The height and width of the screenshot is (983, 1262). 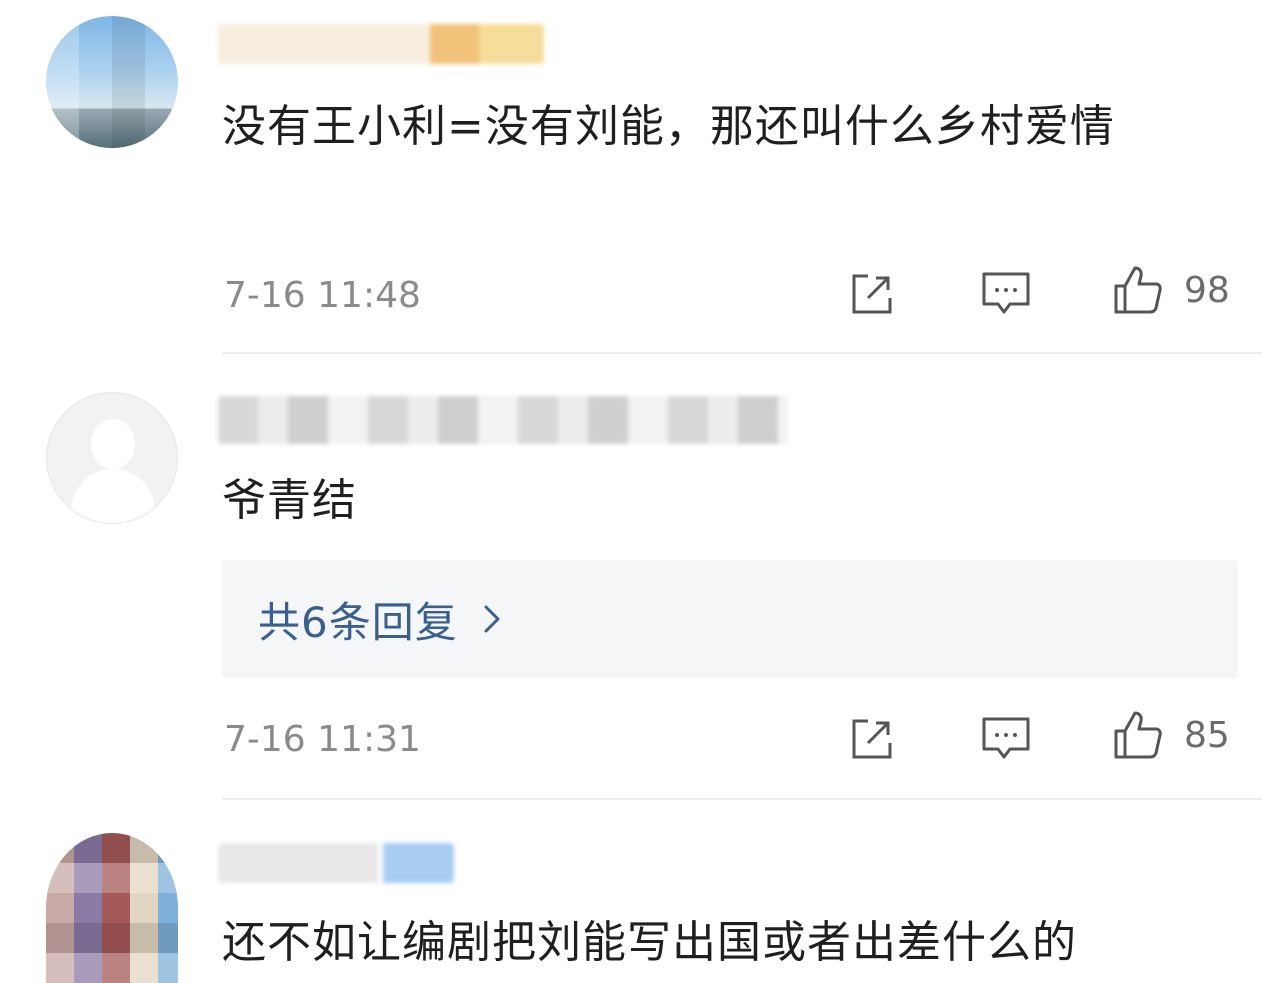 What do you see at coordinates (668, 126) in the screenshot?
I see `comment-text: 没有王小利=没有刘能，那还叫什么乡村爱情` at bounding box center [668, 126].